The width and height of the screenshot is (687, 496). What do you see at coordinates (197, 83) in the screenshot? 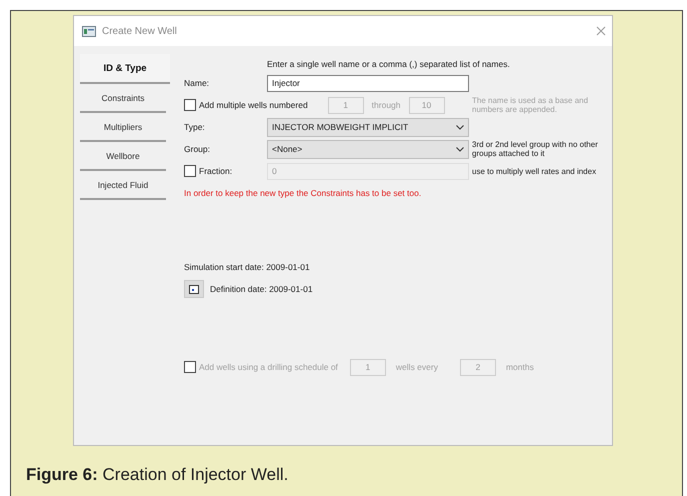
I see `name-label: Name:` at bounding box center [197, 83].